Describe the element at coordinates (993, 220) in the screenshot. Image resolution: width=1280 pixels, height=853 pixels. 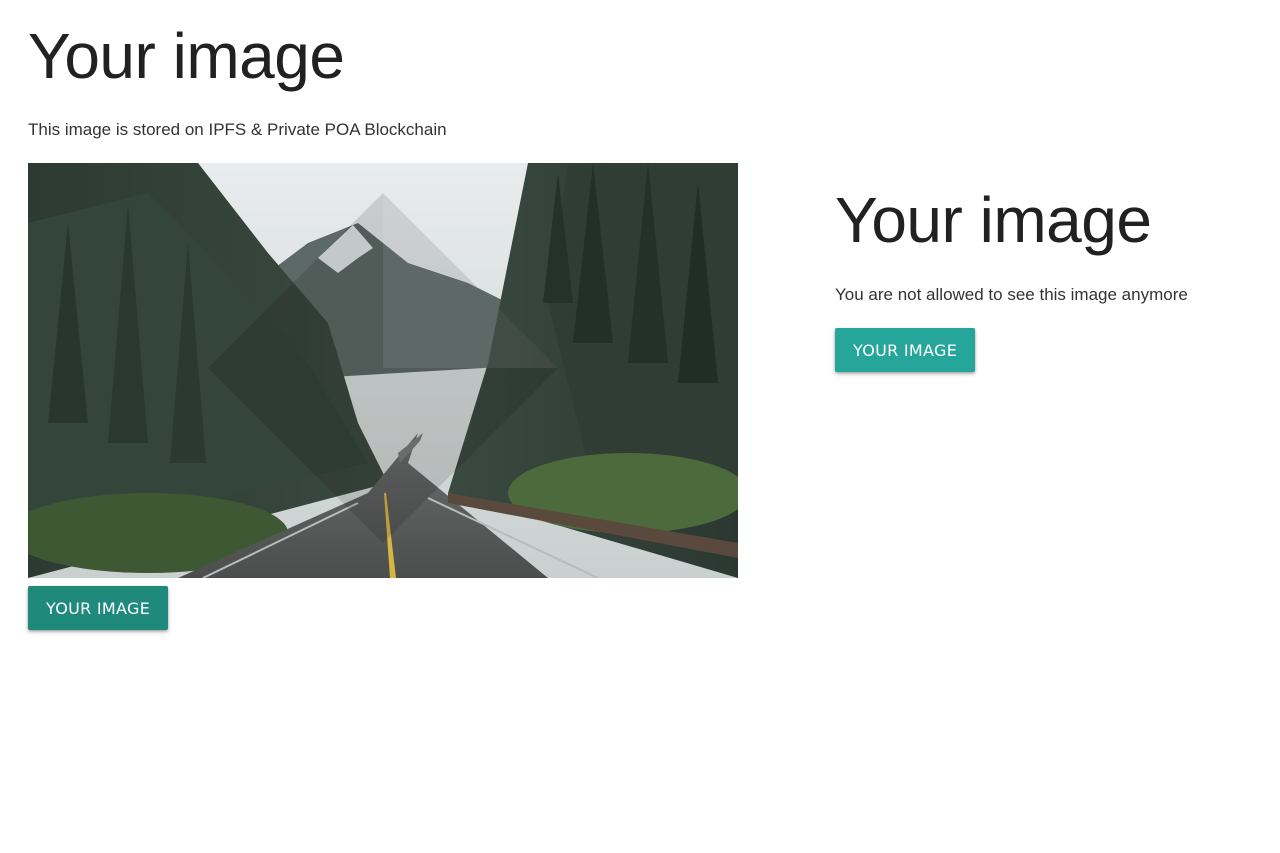
I see `revoked-title: Your image` at that location.